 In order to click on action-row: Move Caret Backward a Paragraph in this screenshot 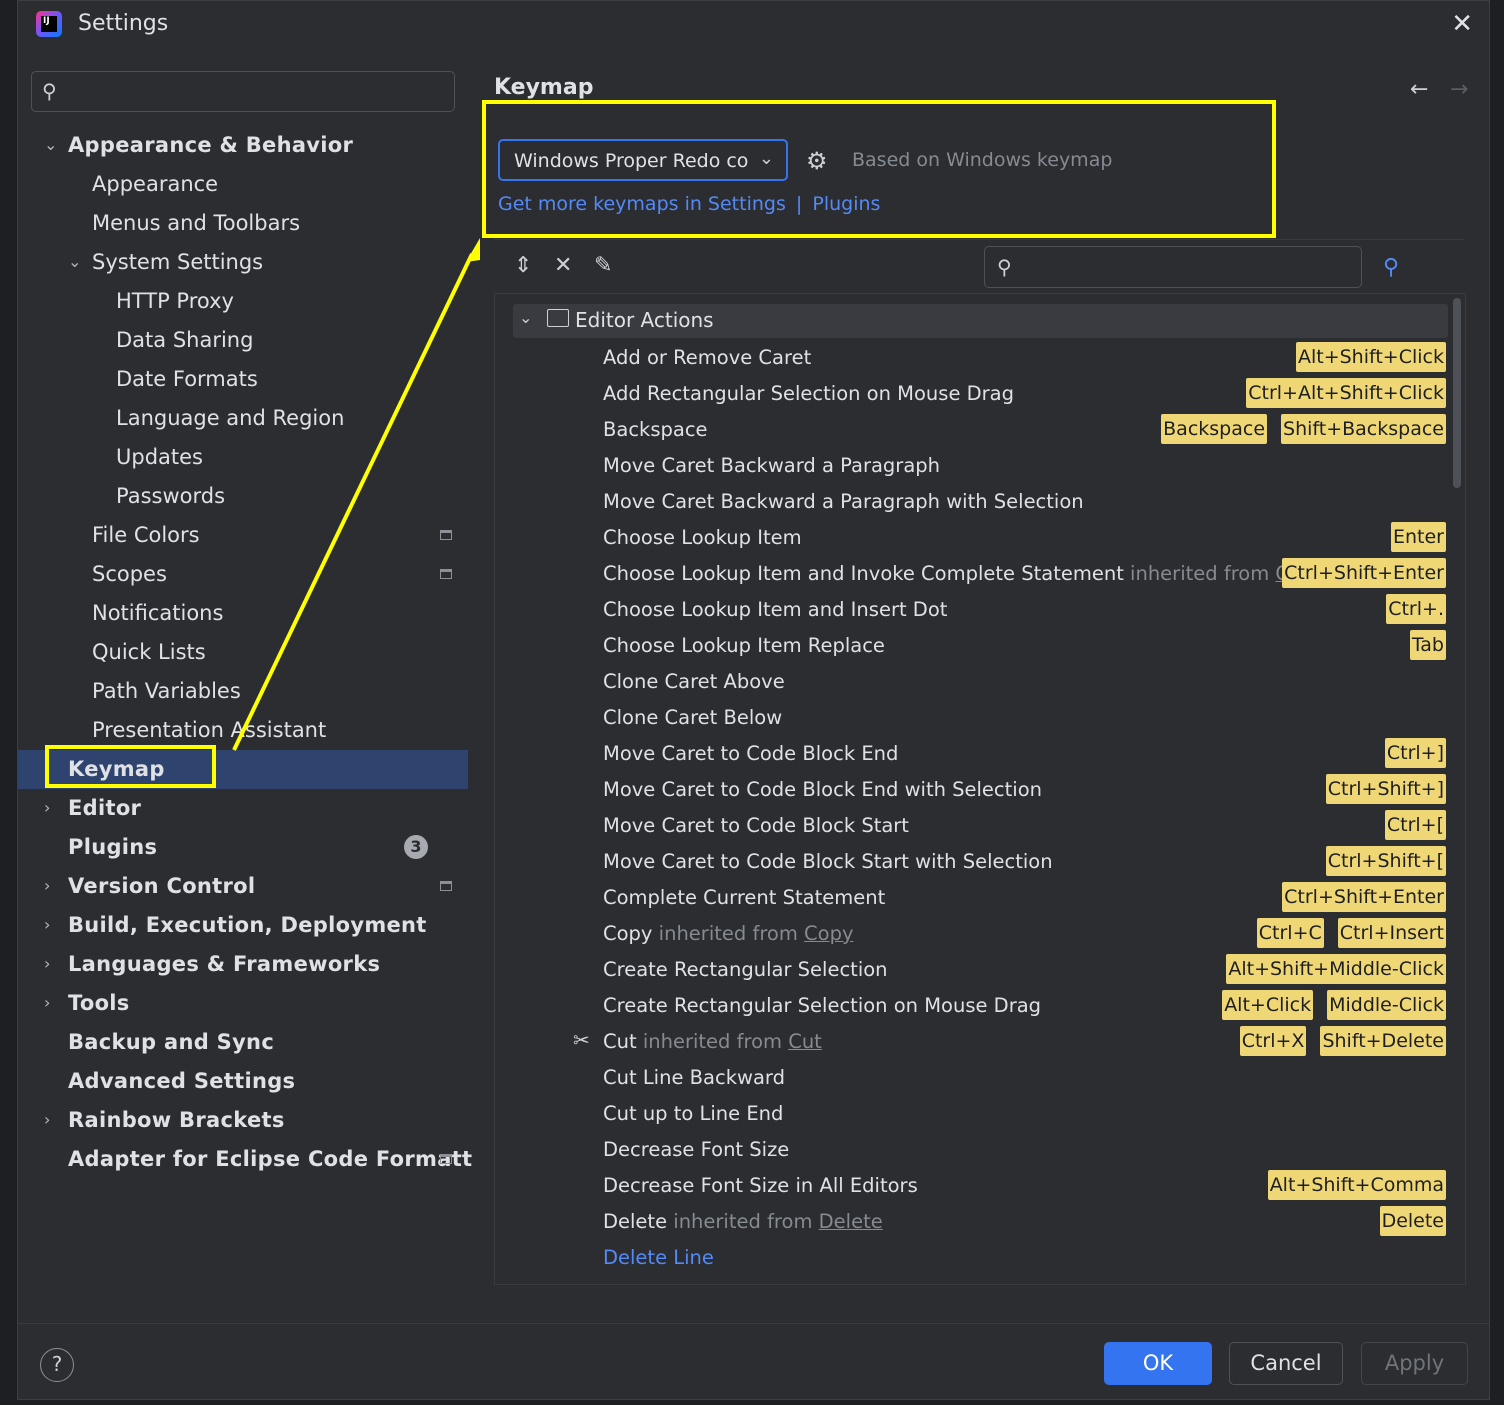, I will do `click(972, 466)`.